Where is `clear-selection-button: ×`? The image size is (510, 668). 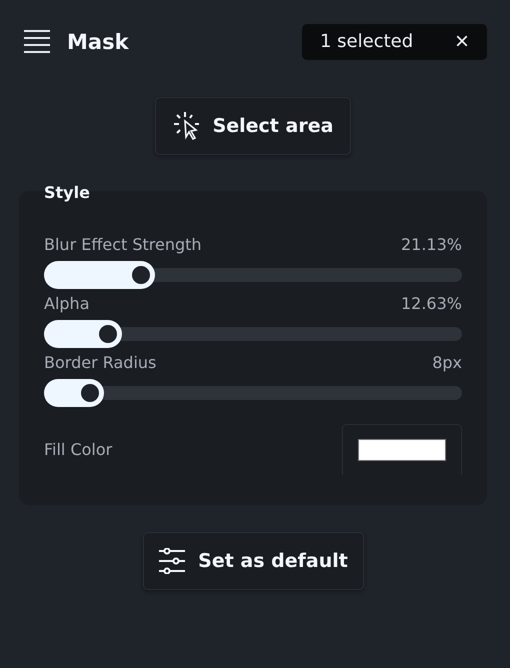 clear-selection-button: × is located at coordinates (461, 42).